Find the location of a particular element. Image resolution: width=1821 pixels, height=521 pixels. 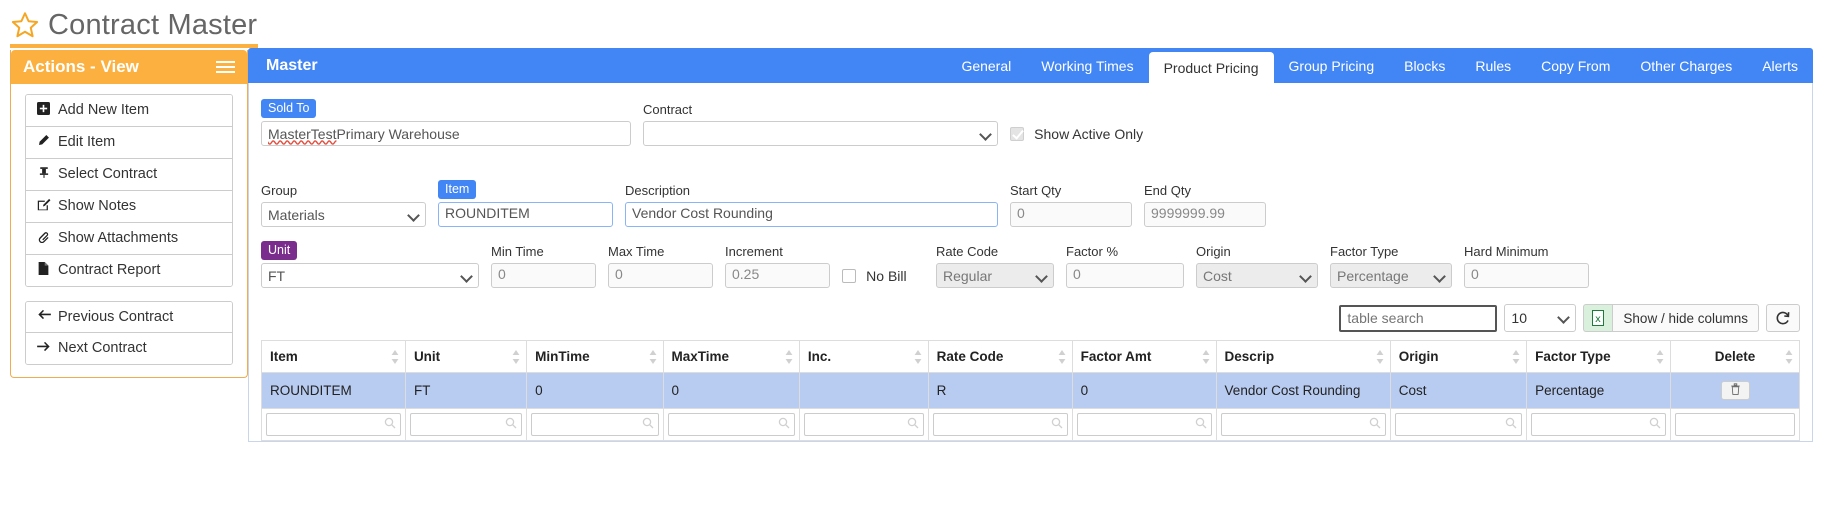

hard-minimum-input: 0 is located at coordinates (1526, 275).